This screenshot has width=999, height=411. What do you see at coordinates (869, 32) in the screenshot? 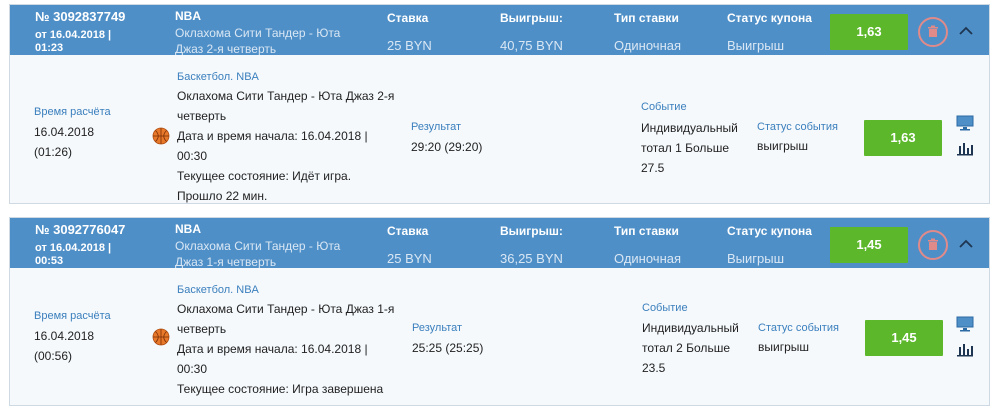
I see `coefficient-badge: 1,63` at bounding box center [869, 32].